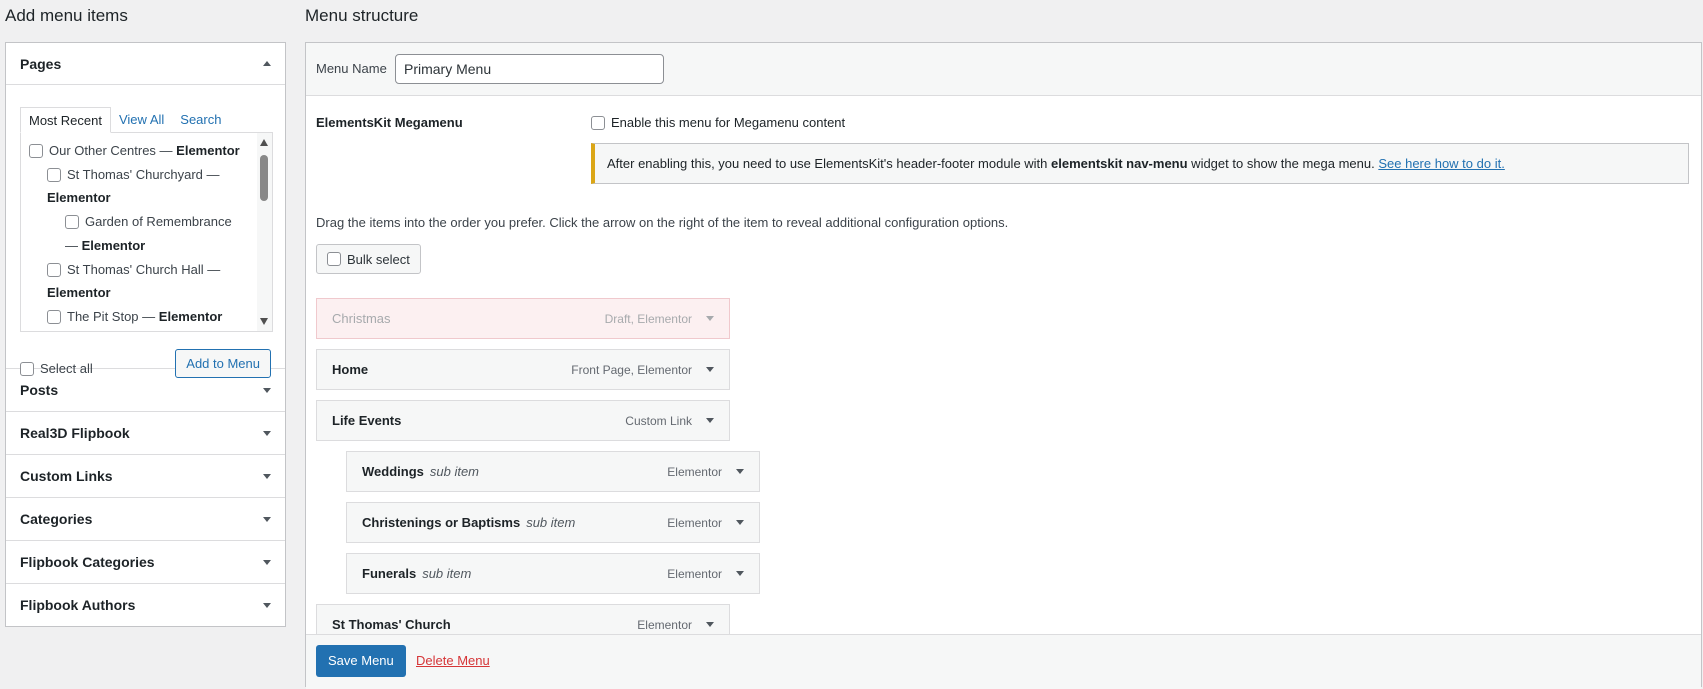 The image size is (1703, 689). I want to click on menu-item-title: Weddings sub item, so click(420, 471).